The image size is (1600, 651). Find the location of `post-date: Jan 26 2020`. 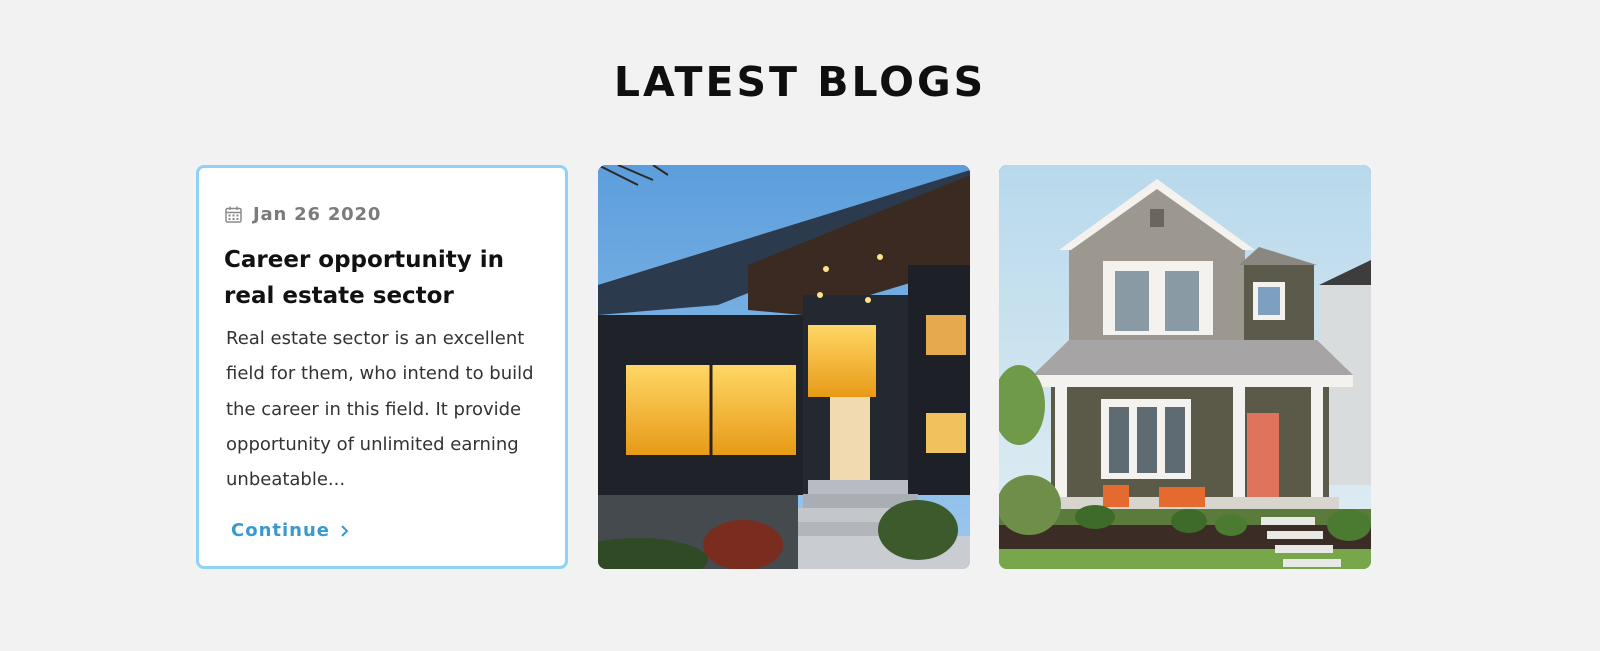

post-date: Jan 26 2020 is located at coordinates (317, 214).